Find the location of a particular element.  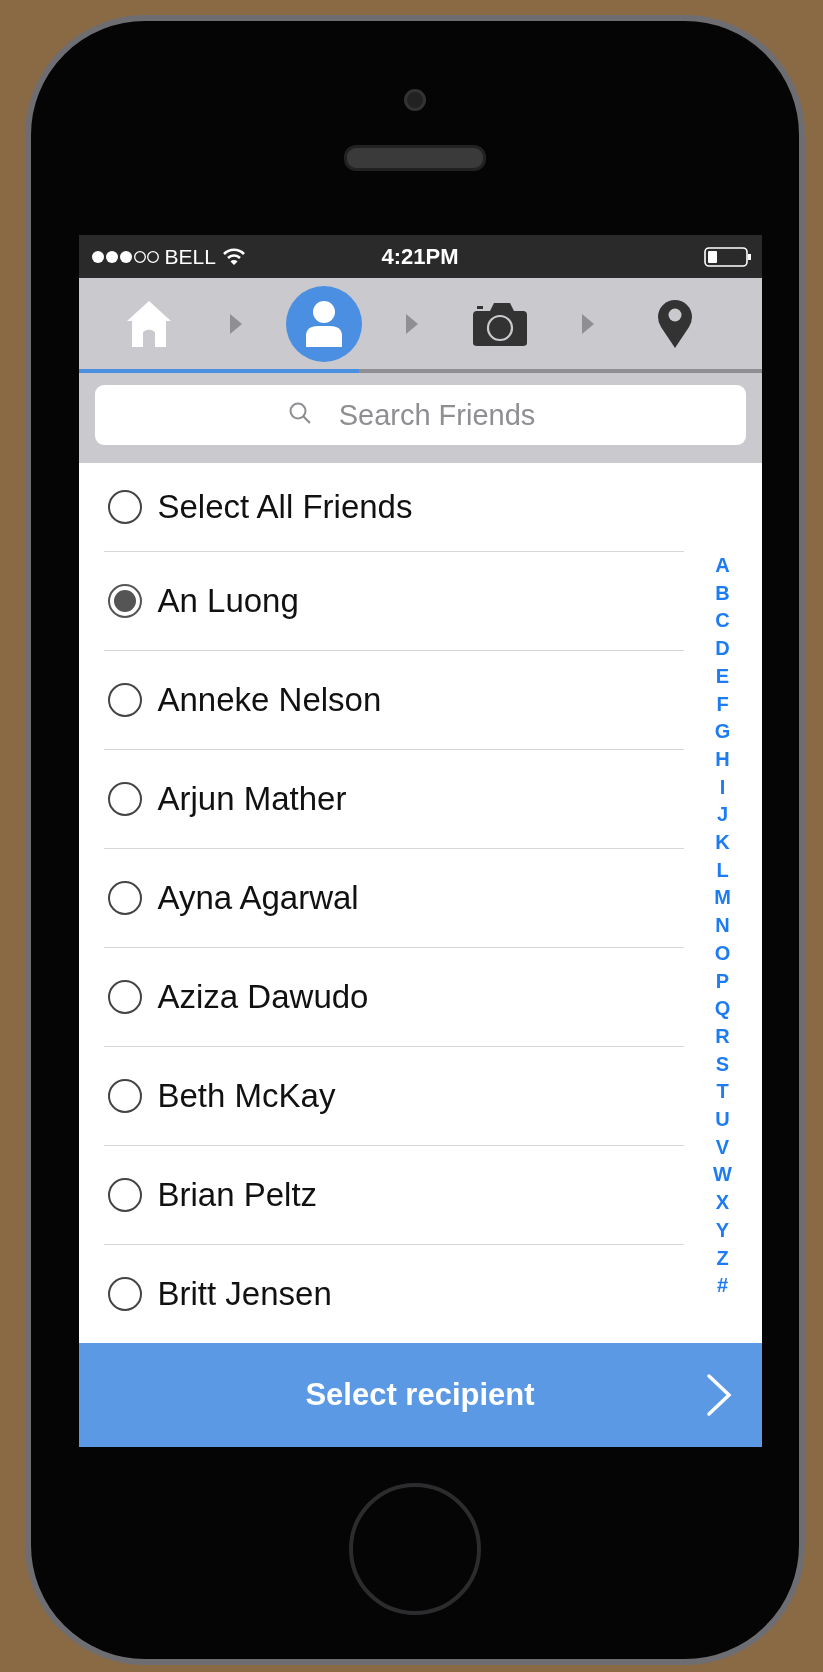

index-letter: C is located at coordinates (722, 621).